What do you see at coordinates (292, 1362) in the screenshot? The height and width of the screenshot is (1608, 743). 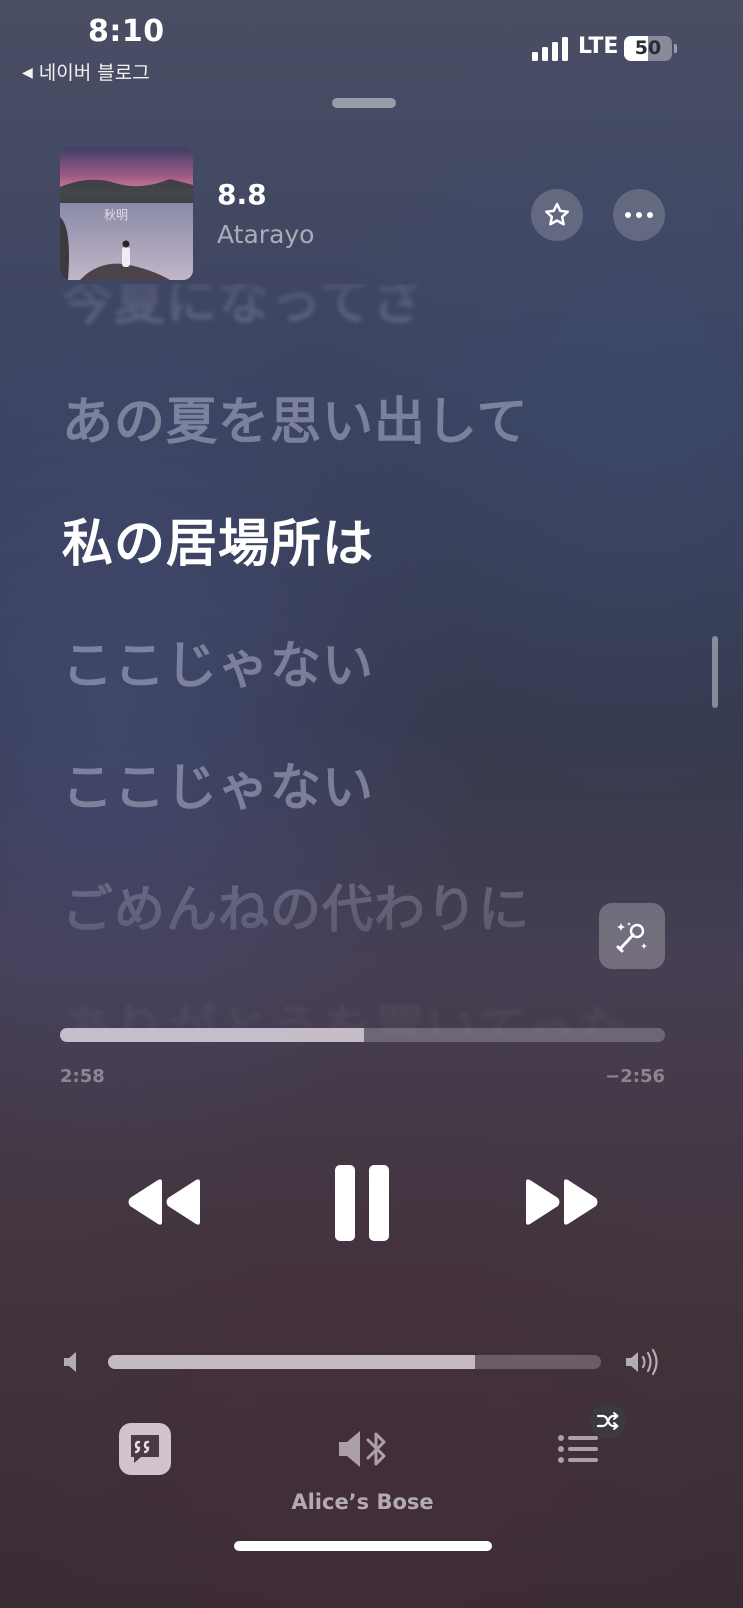 I see `volume-level-fill` at bounding box center [292, 1362].